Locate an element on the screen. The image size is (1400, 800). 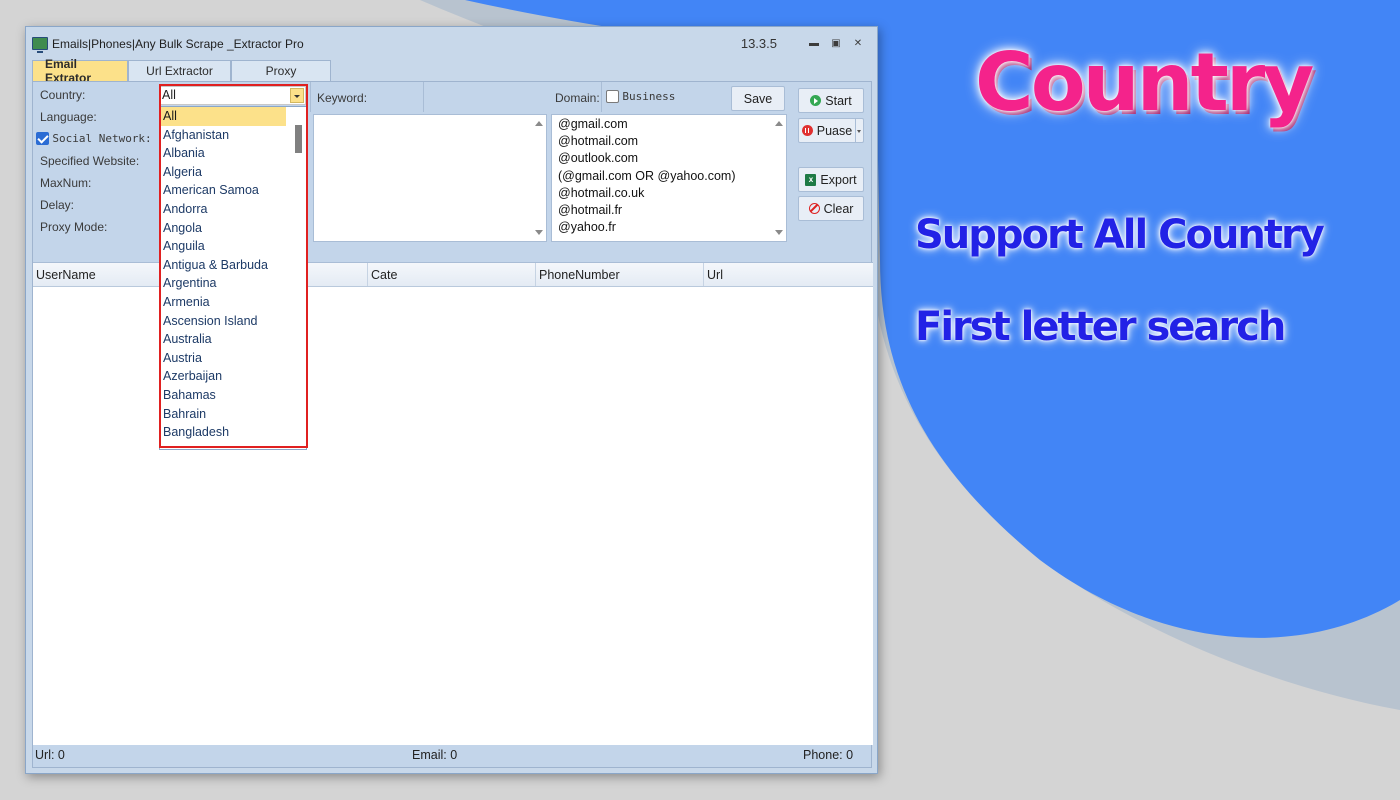
keyword-scrollbar is located at coordinates (539, 178).